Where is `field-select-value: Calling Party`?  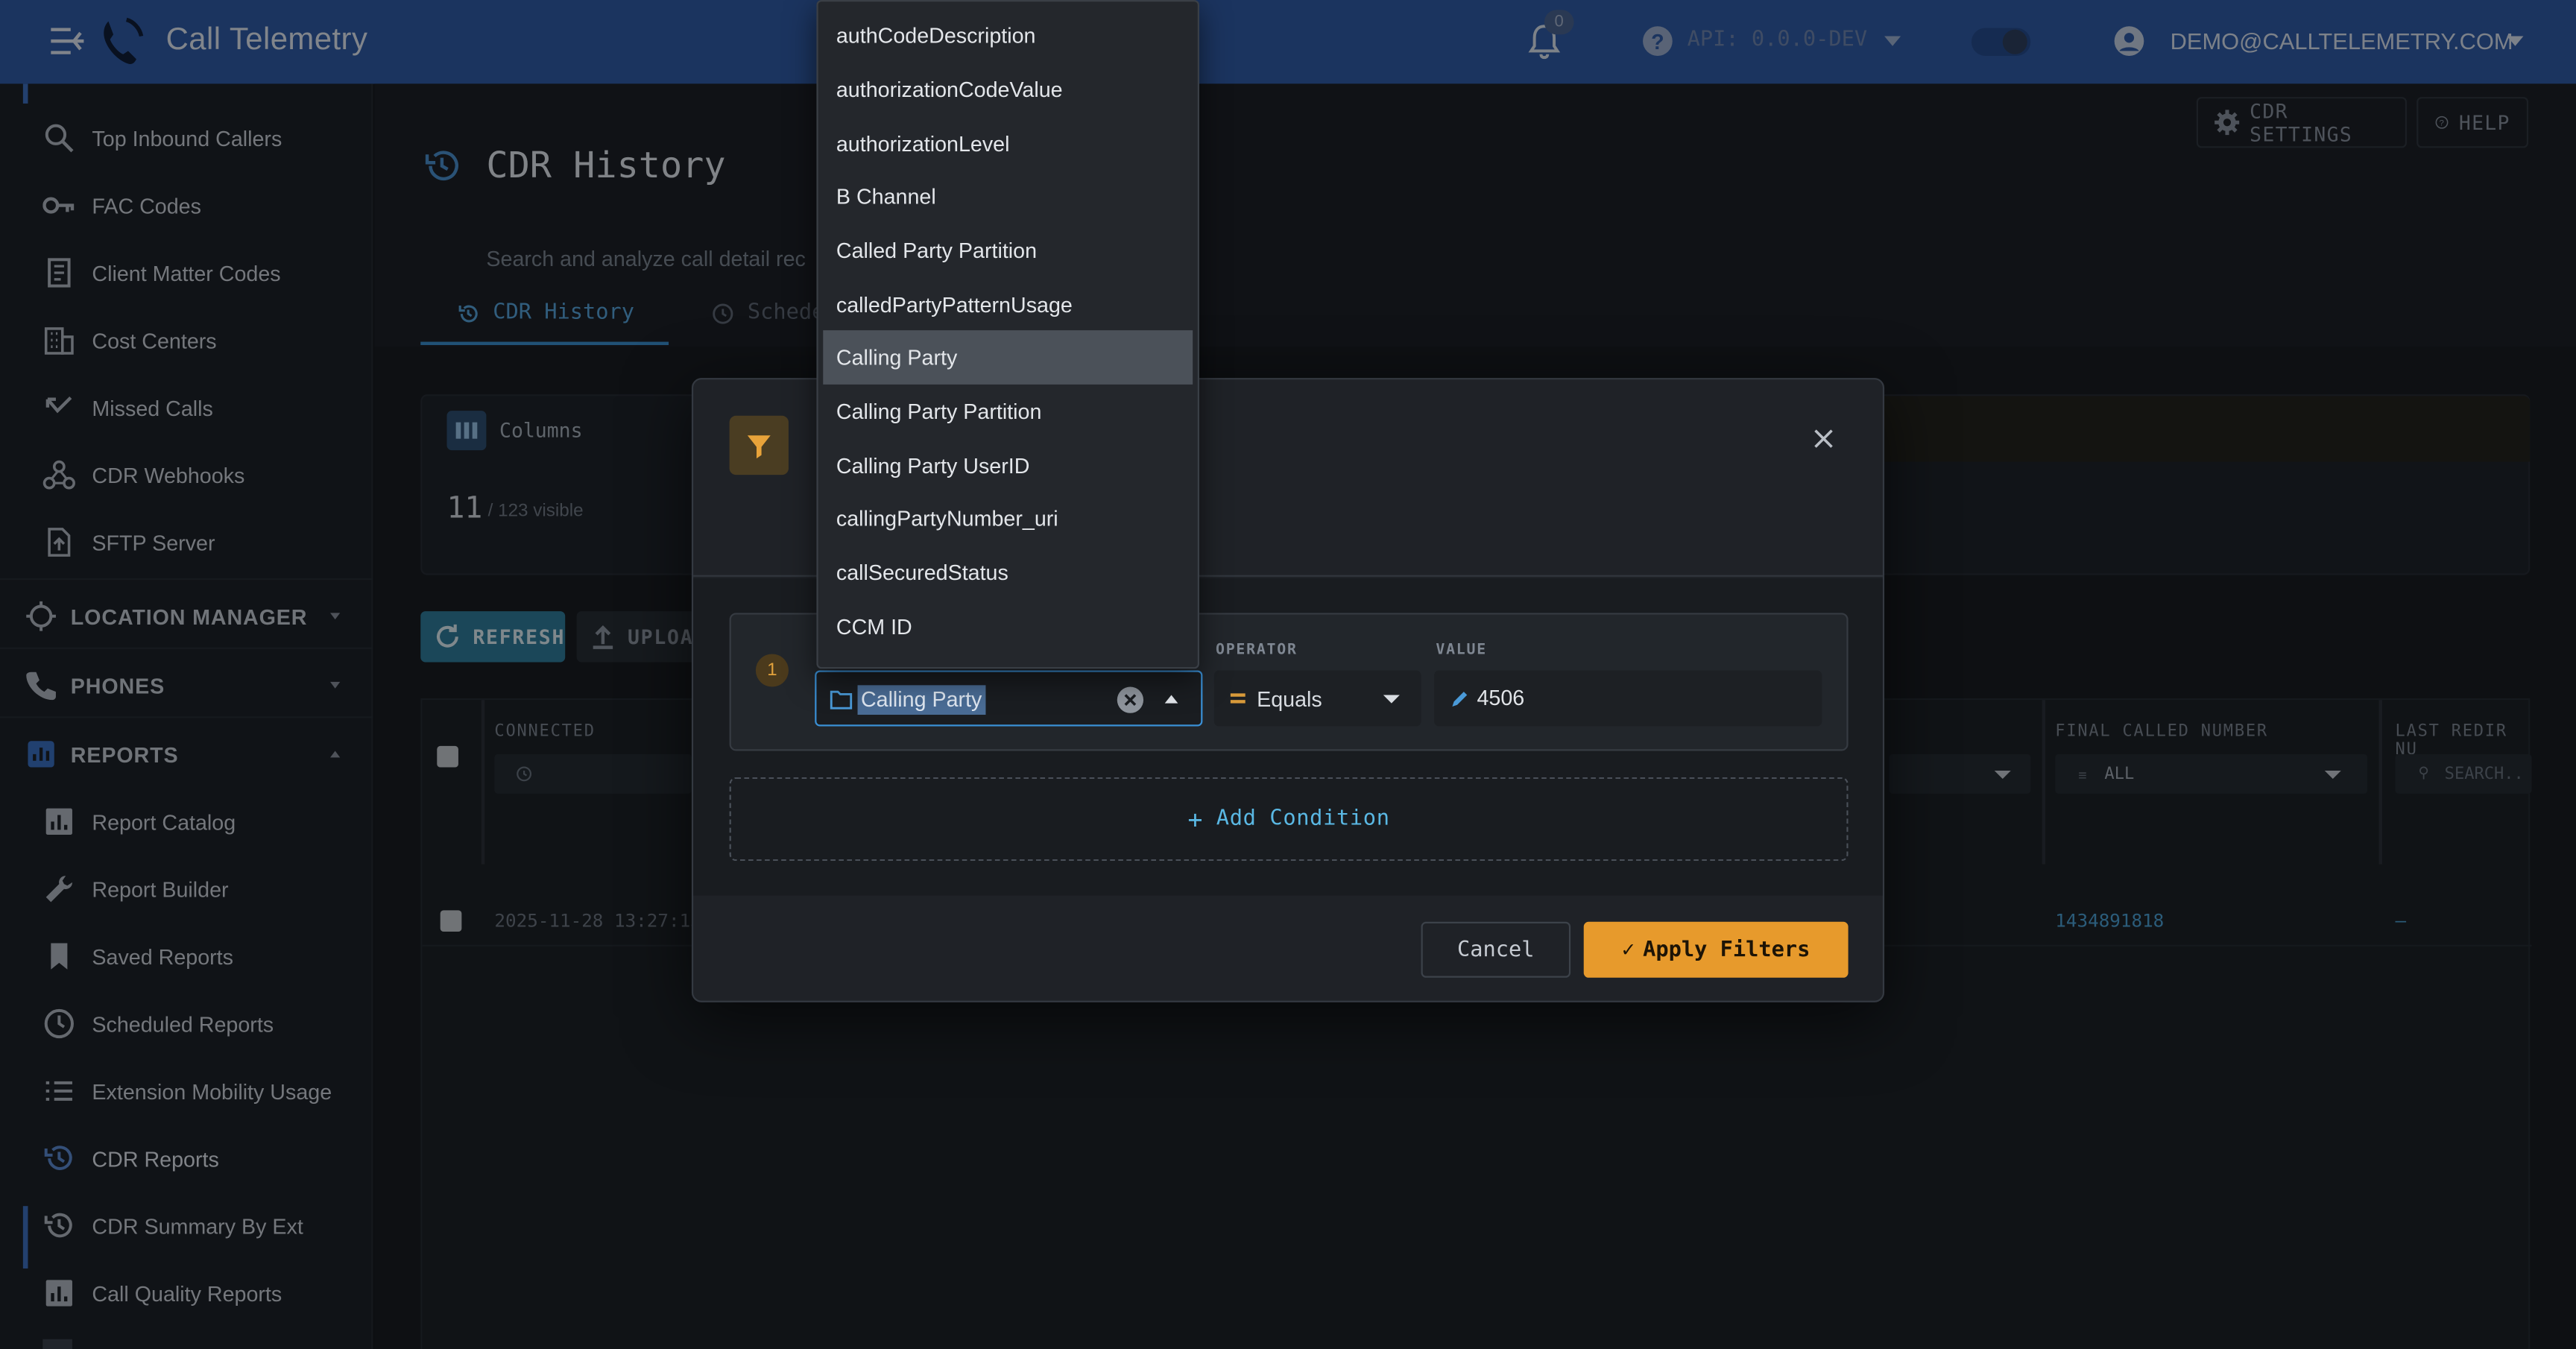 field-select-value: Calling Party is located at coordinates (921, 700).